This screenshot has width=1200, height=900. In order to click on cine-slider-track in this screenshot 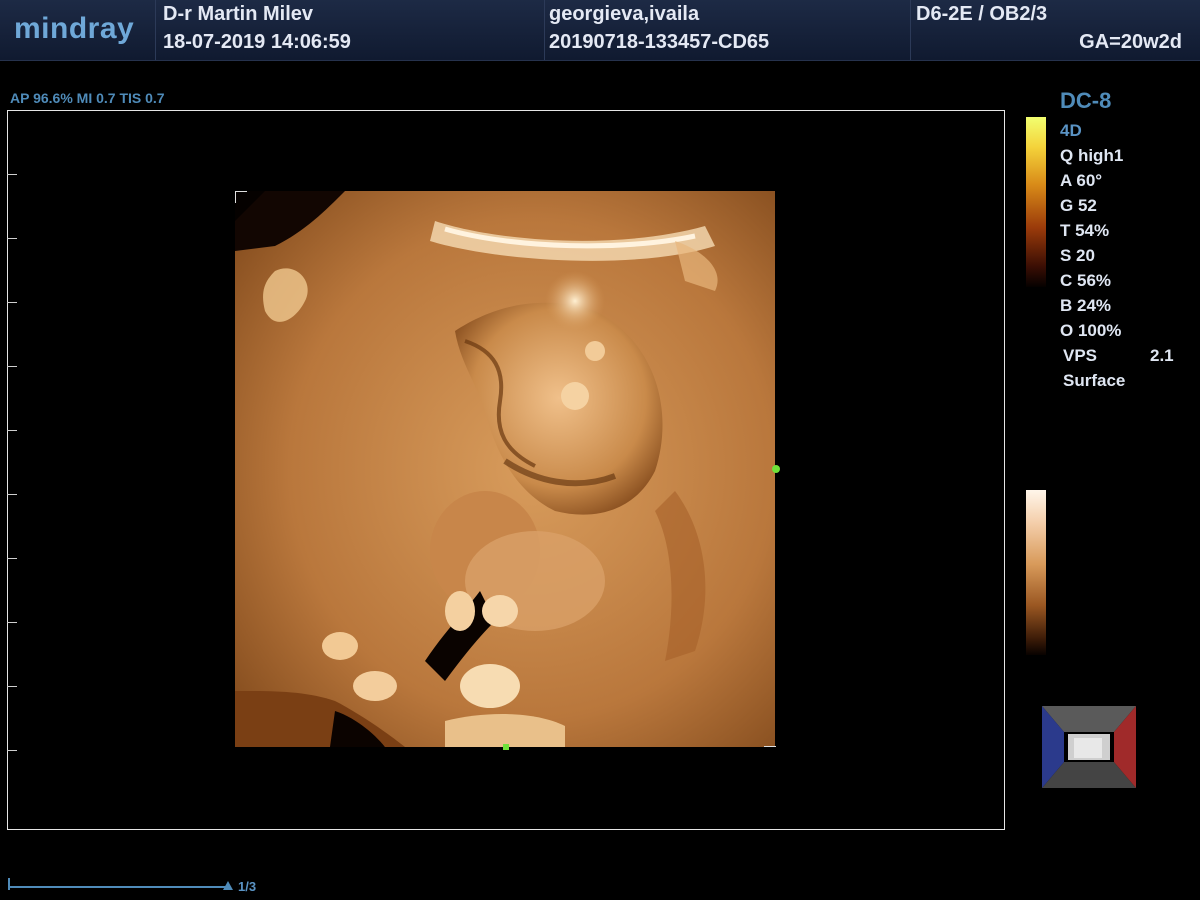, I will do `click(120, 887)`.